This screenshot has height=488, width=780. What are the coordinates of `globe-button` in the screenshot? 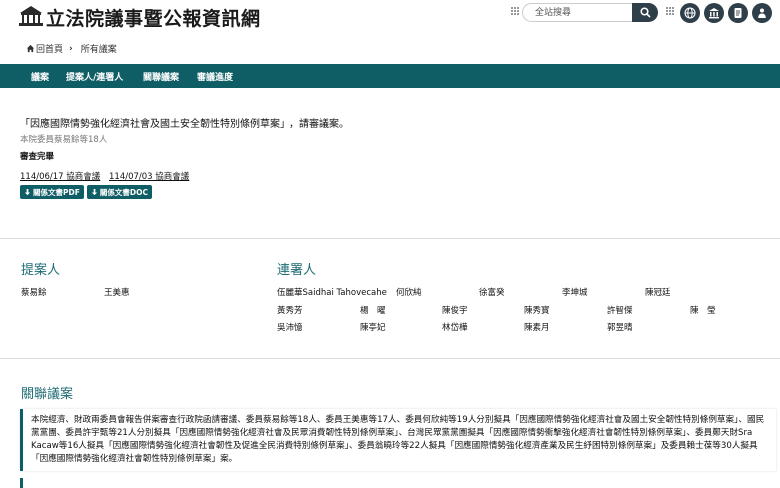 It's located at (690, 13).